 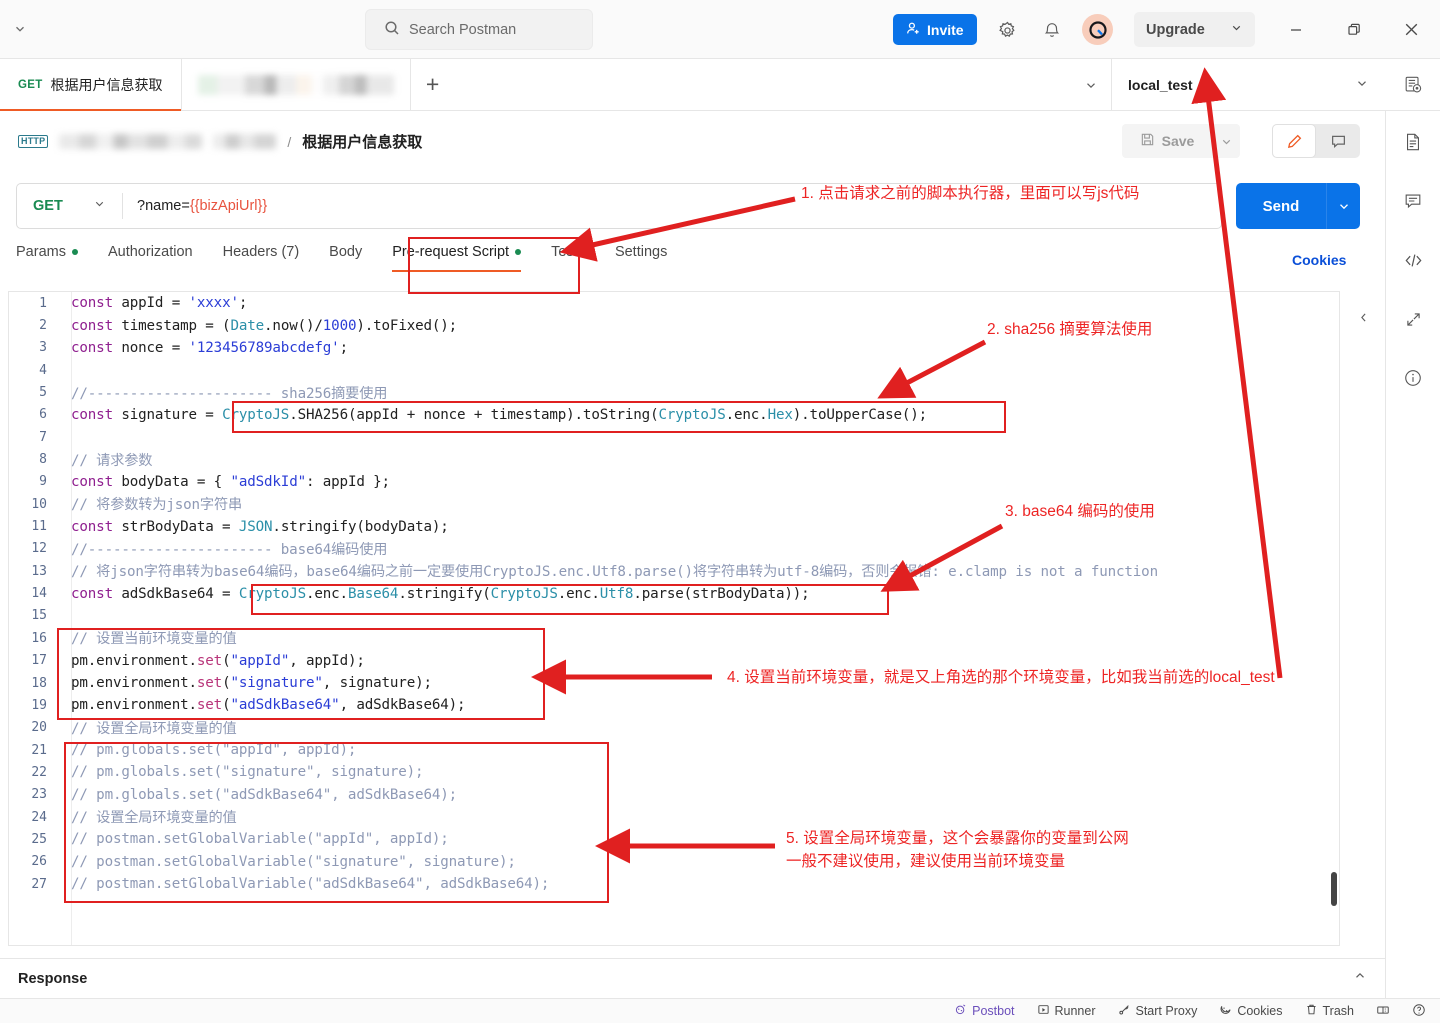 I want to click on code-line: 4, so click(x=674, y=370).